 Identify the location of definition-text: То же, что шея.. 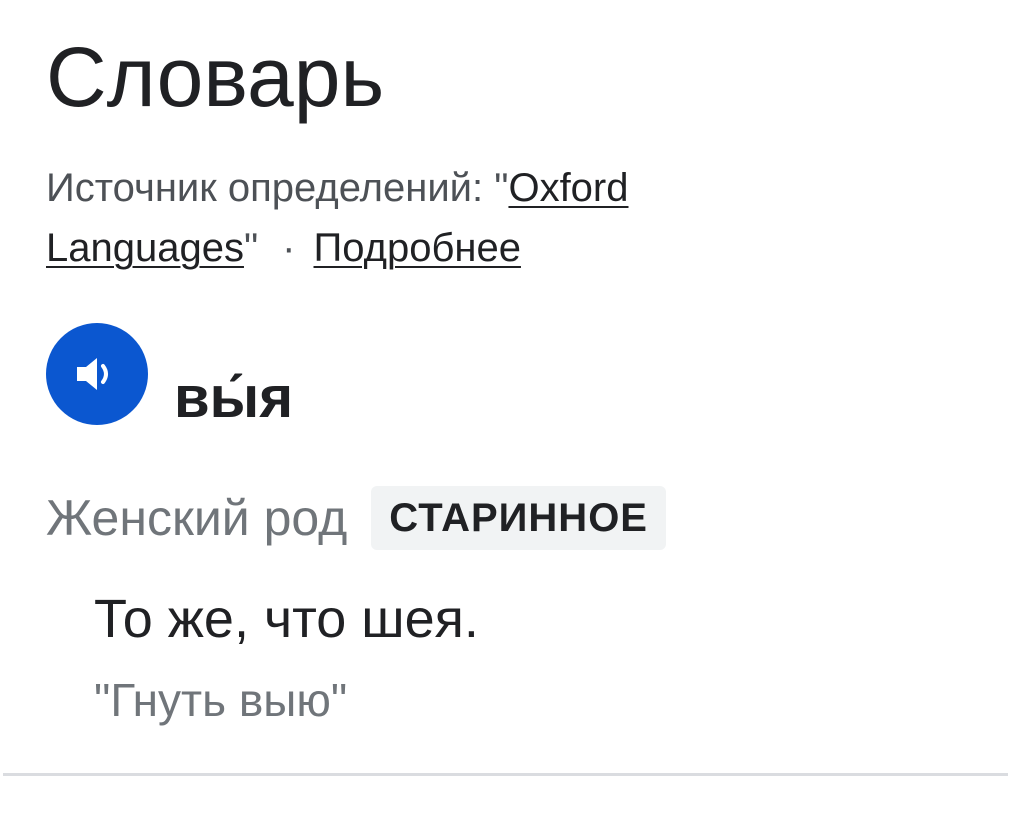
(286, 619).